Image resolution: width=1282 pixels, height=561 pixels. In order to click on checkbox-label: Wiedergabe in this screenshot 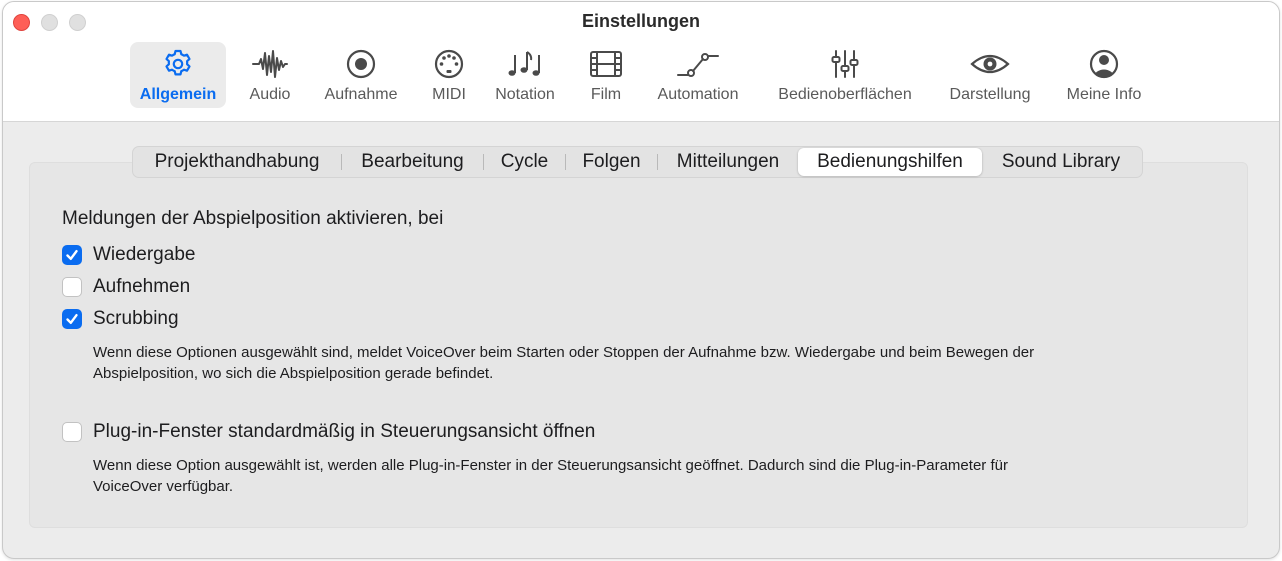, I will do `click(144, 254)`.